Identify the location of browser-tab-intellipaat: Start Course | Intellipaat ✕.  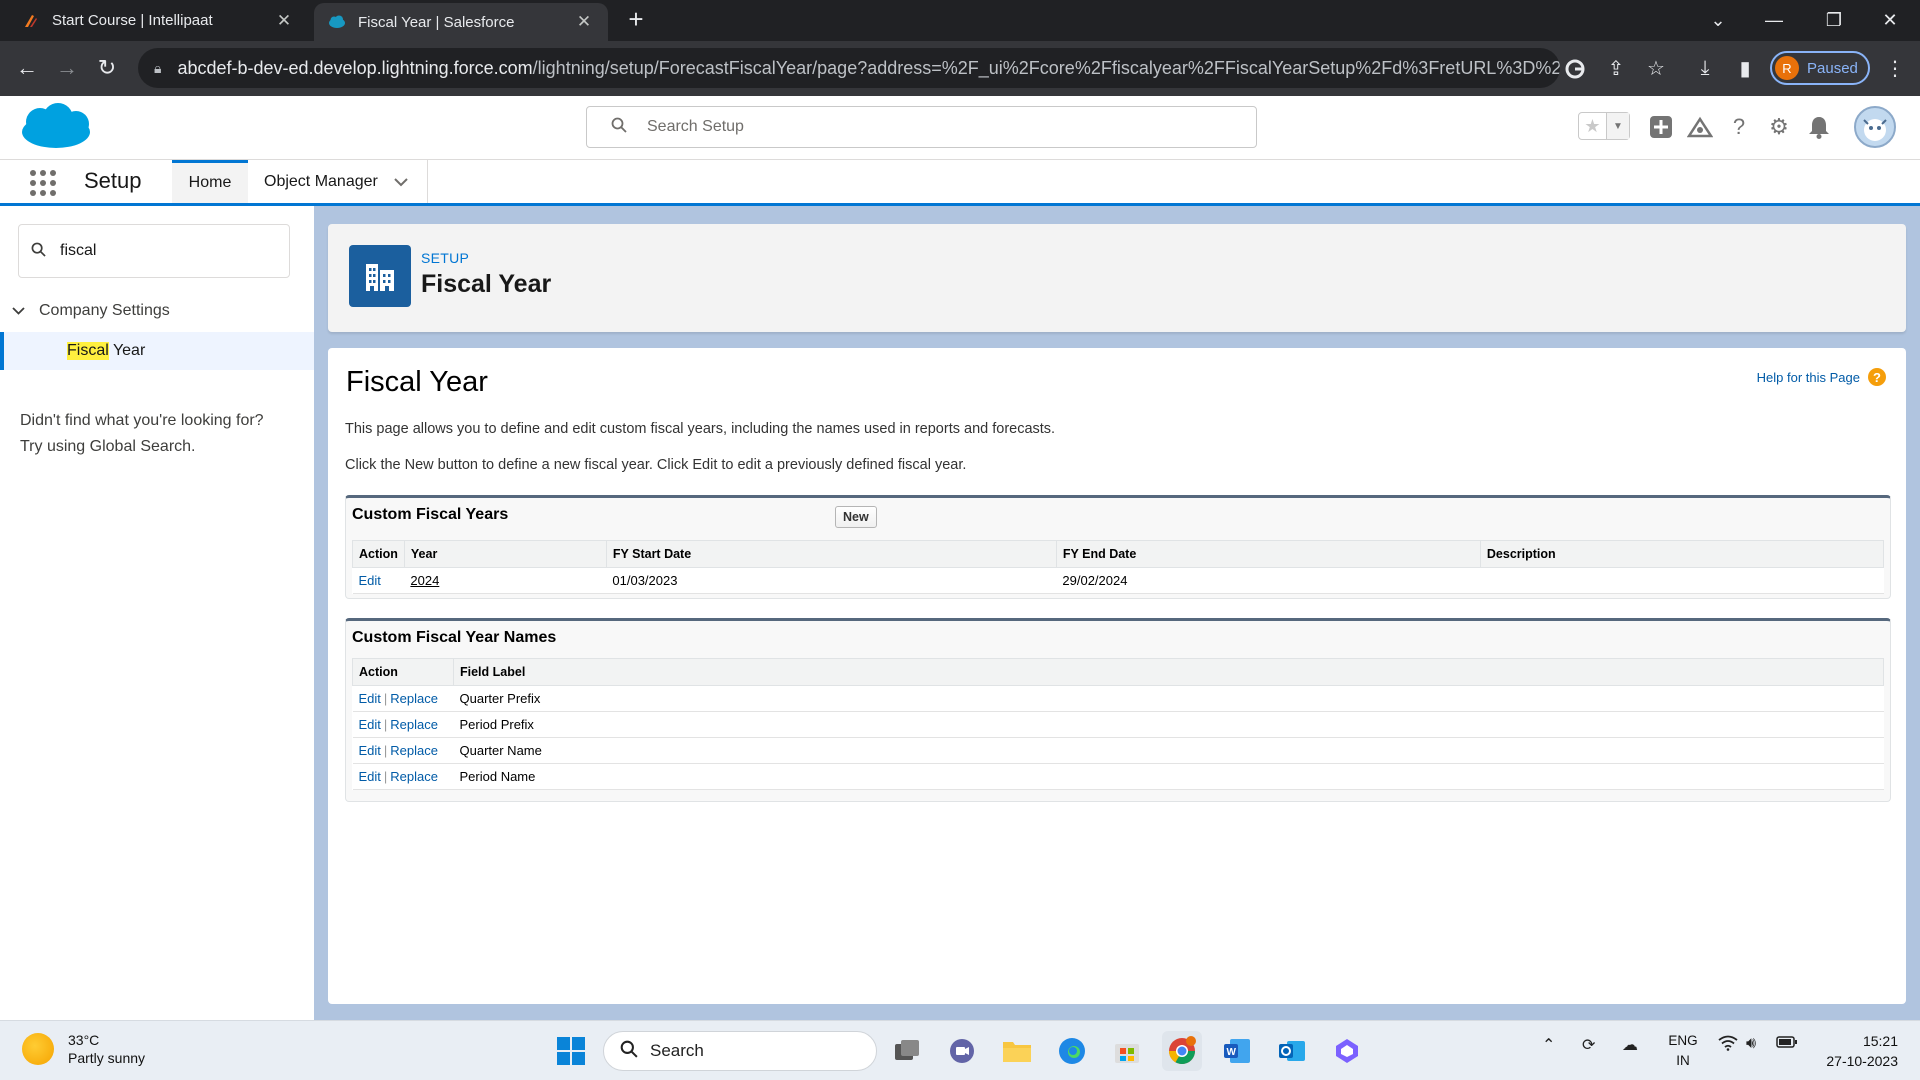
(158, 20).